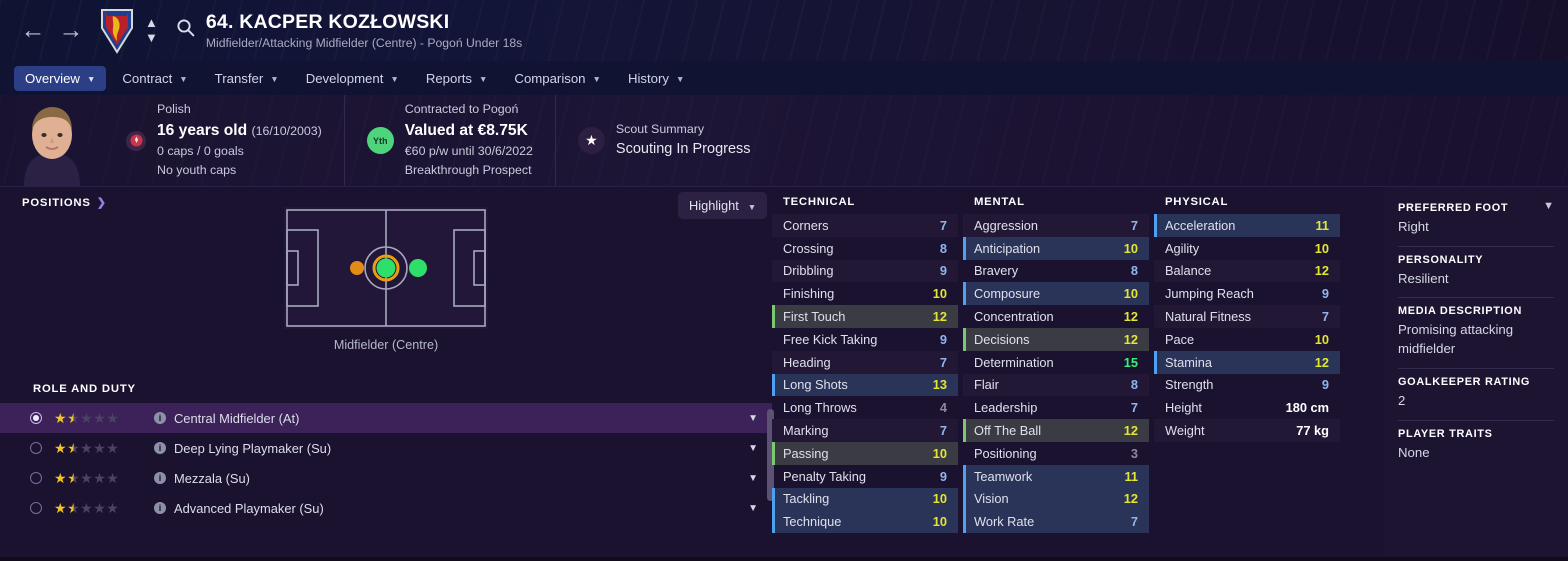 The height and width of the screenshot is (561, 1568). What do you see at coordinates (663, 140) in the screenshot?
I see `scout-summary-block: ★ Scout Summary Scouting In Progress` at bounding box center [663, 140].